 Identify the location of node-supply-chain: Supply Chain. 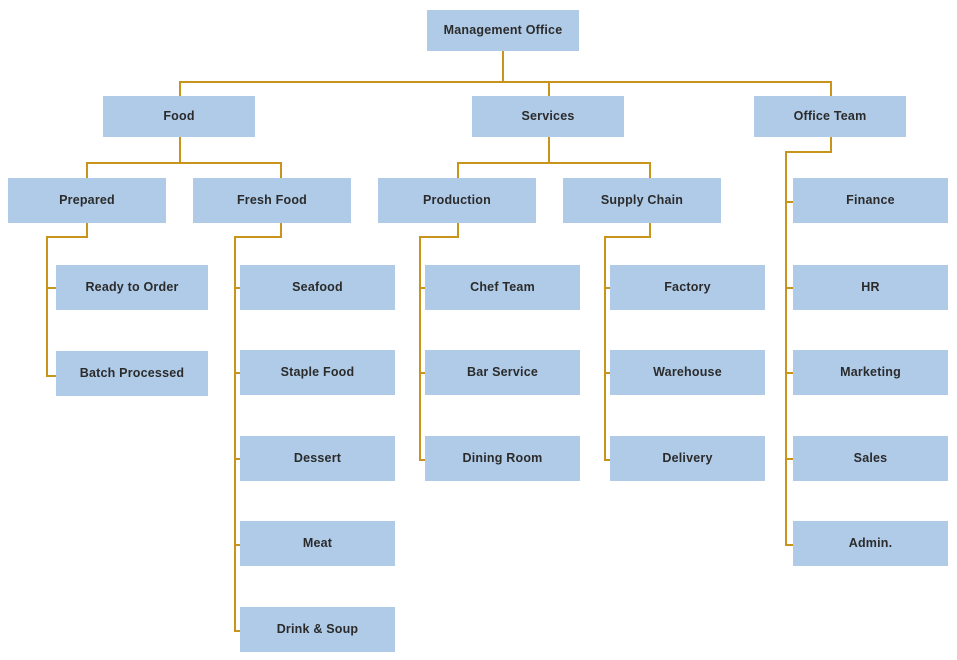
(642, 200).